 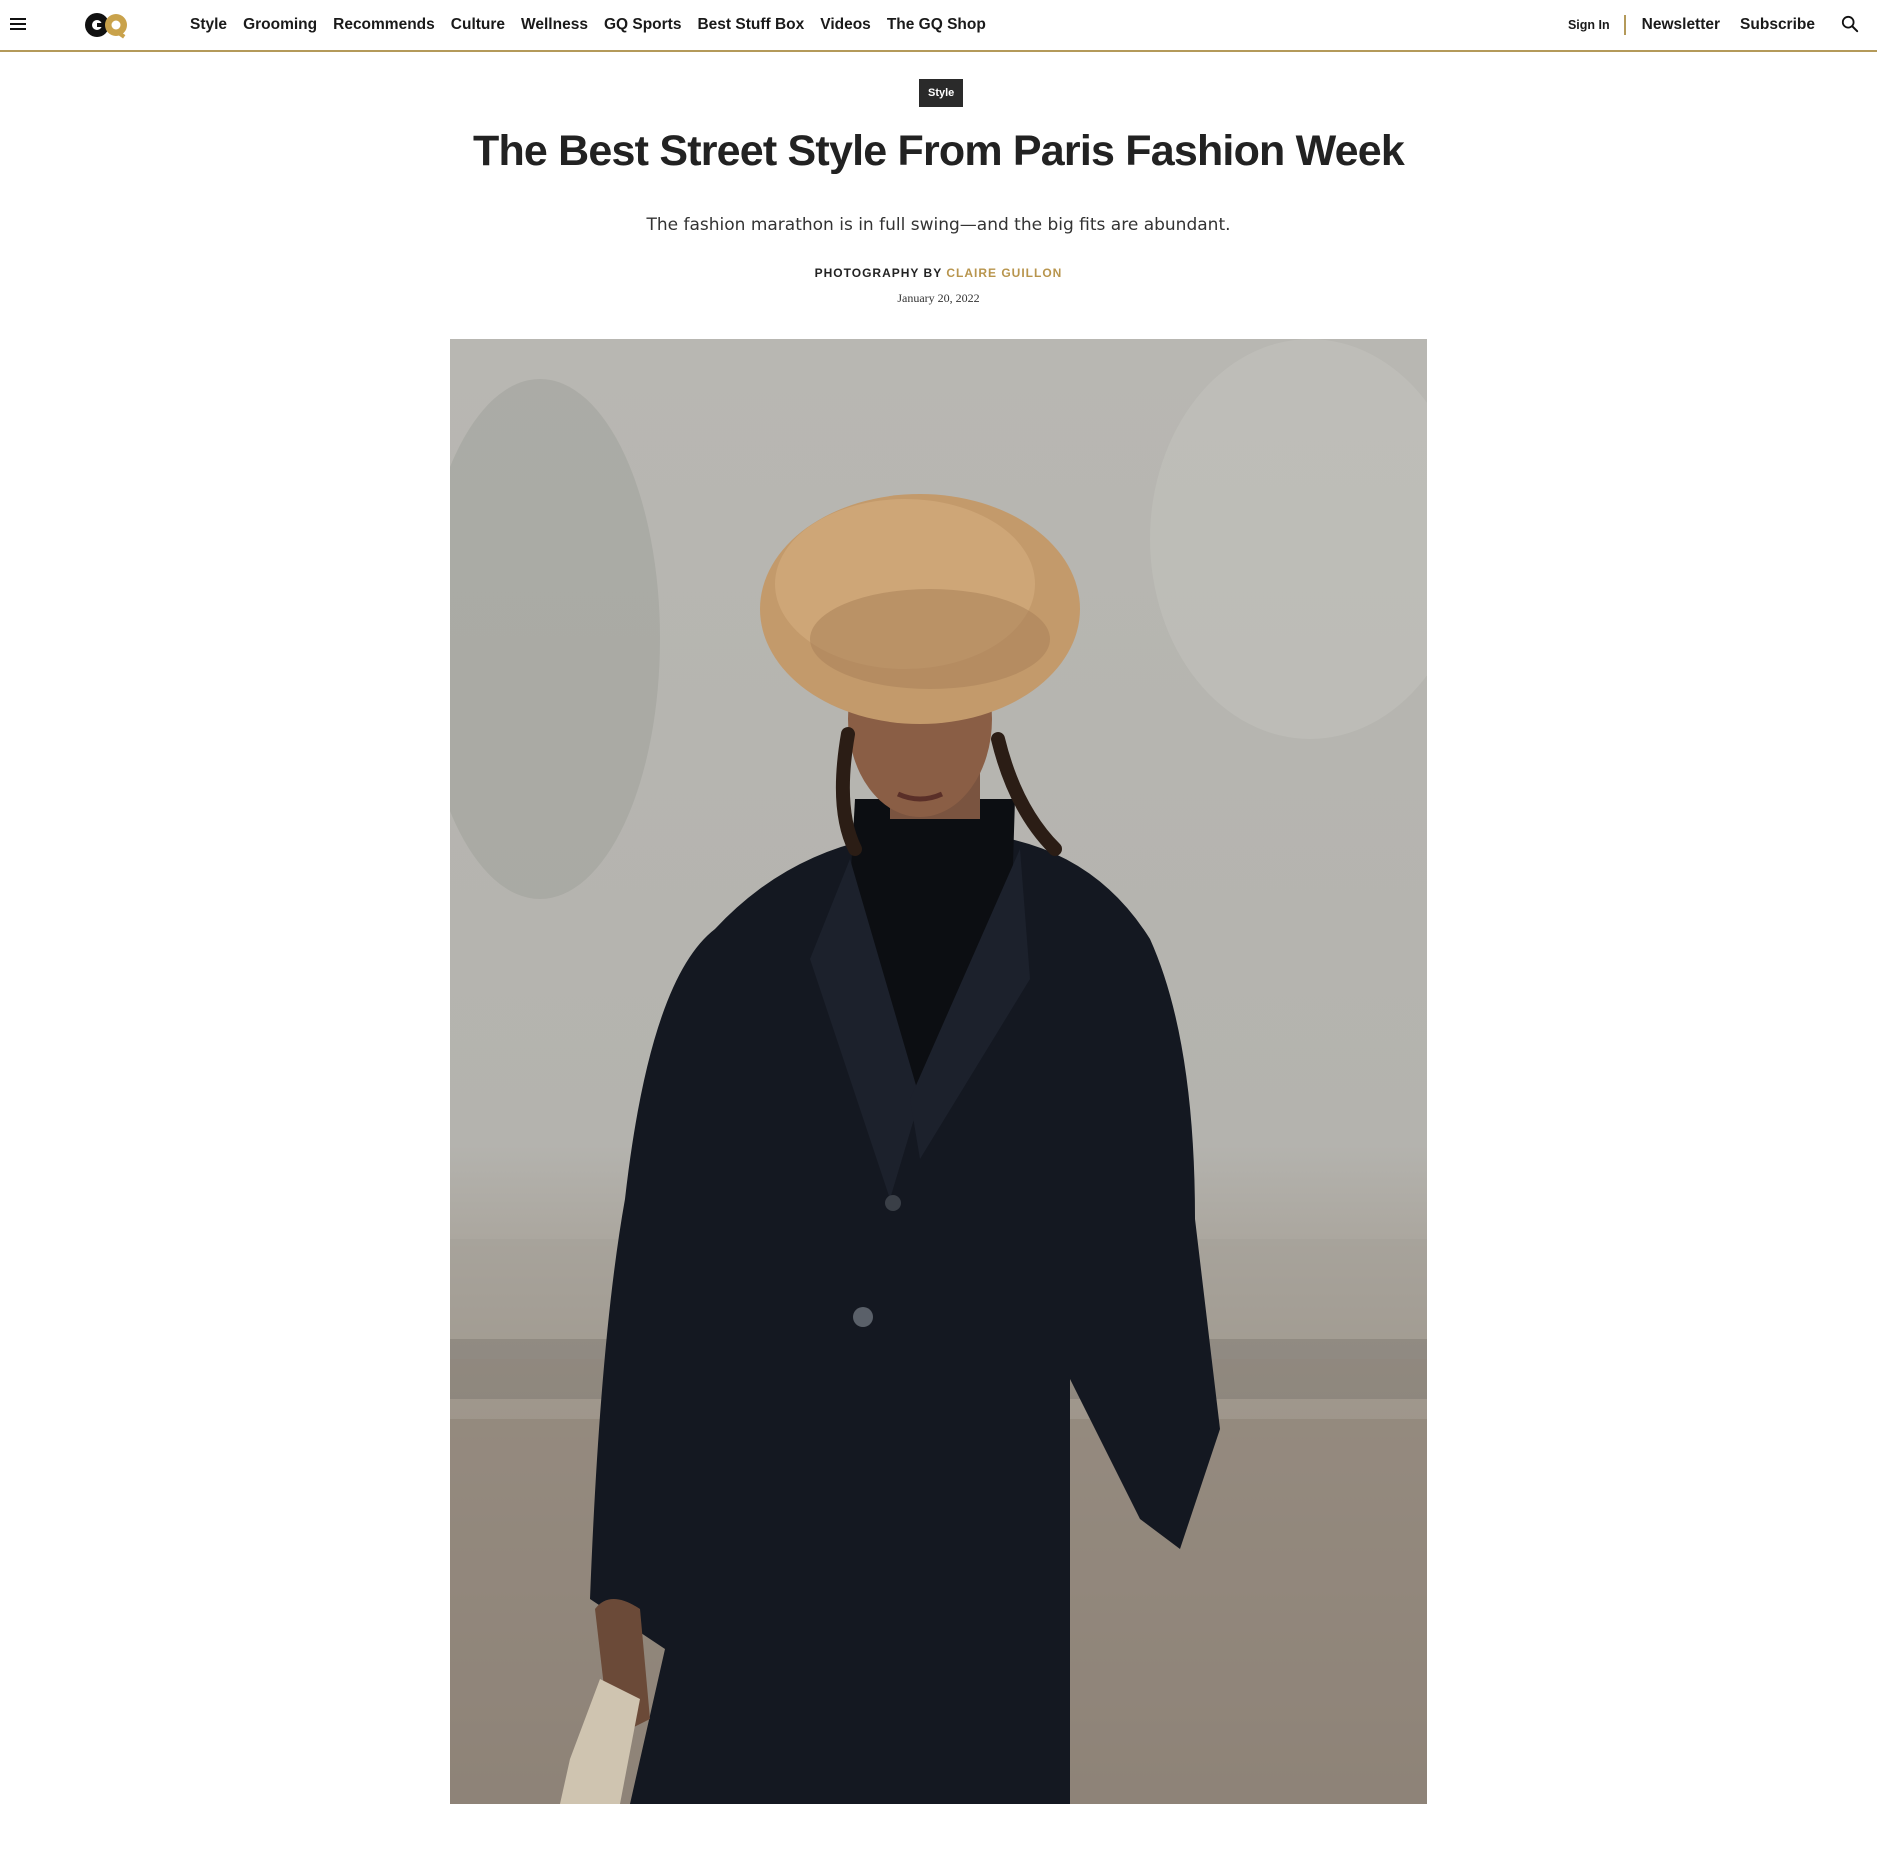 What do you see at coordinates (554, 25) in the screenshot?
I see `nav-link-wellness: Wellness` at bounding box center [554, 25].